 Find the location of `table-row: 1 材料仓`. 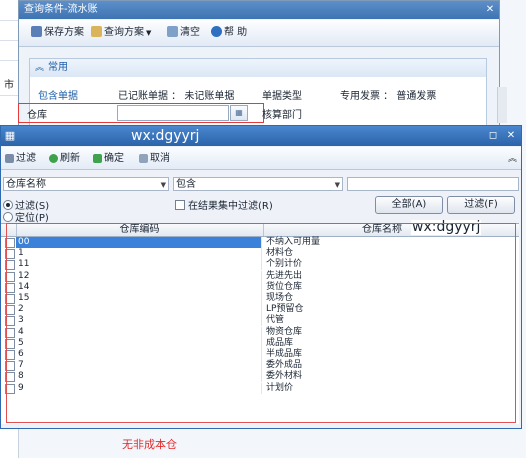

table-row: 1 材料仓 is located at coordinates (251, 254).